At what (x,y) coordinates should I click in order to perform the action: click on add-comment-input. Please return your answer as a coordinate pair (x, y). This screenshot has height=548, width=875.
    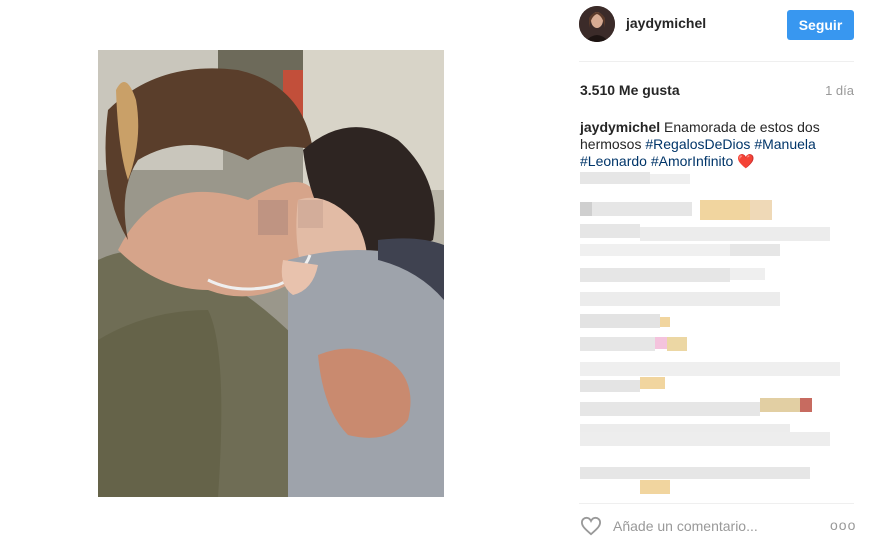
    Looking at the image, I should click on (713, 526).